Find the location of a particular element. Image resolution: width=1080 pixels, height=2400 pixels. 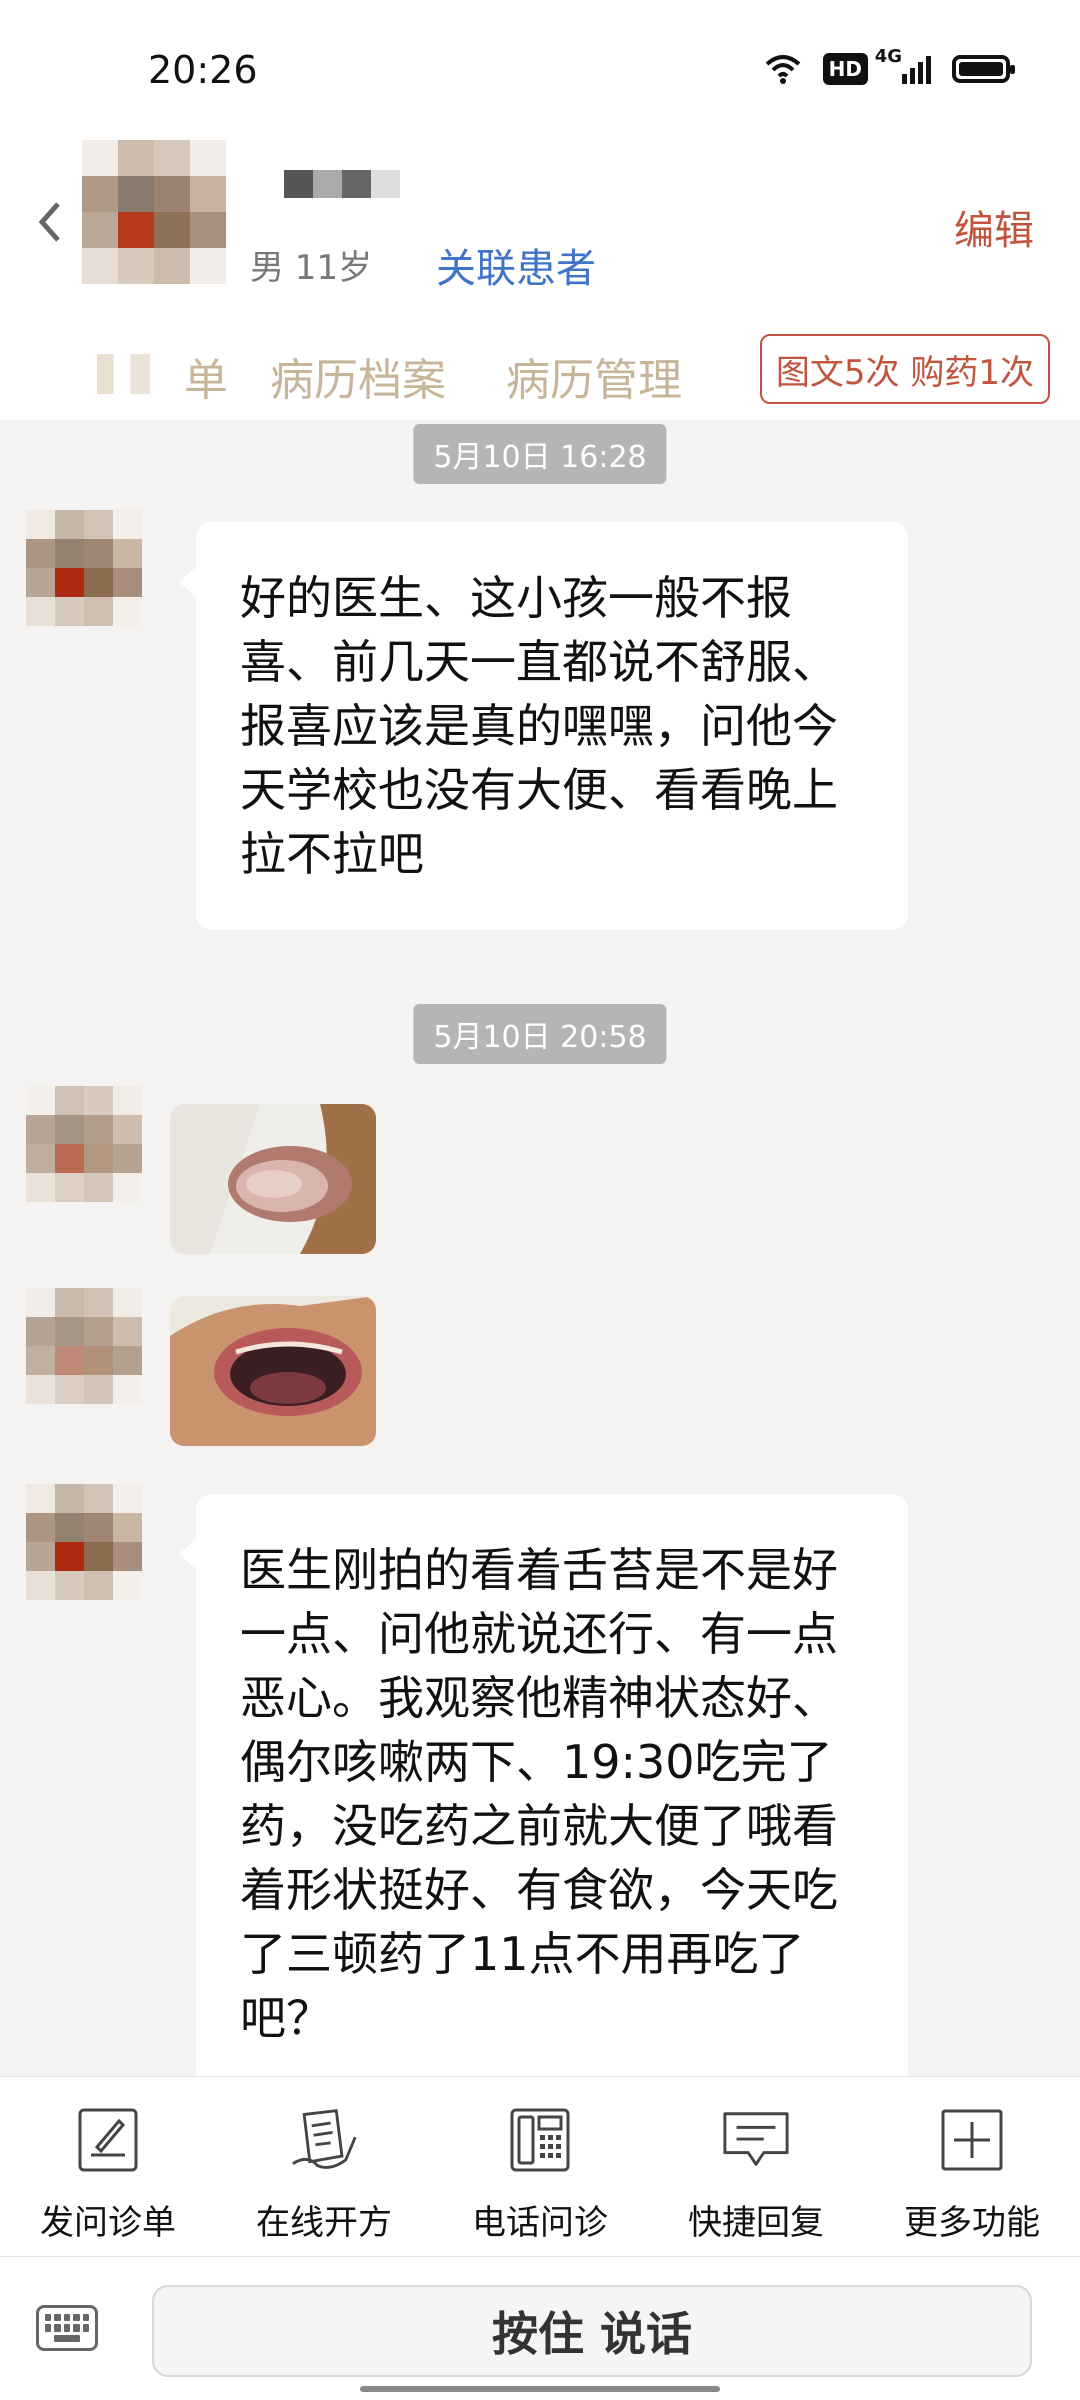

patient-meta: 男 11岁 is located at coordinates (311, 268).